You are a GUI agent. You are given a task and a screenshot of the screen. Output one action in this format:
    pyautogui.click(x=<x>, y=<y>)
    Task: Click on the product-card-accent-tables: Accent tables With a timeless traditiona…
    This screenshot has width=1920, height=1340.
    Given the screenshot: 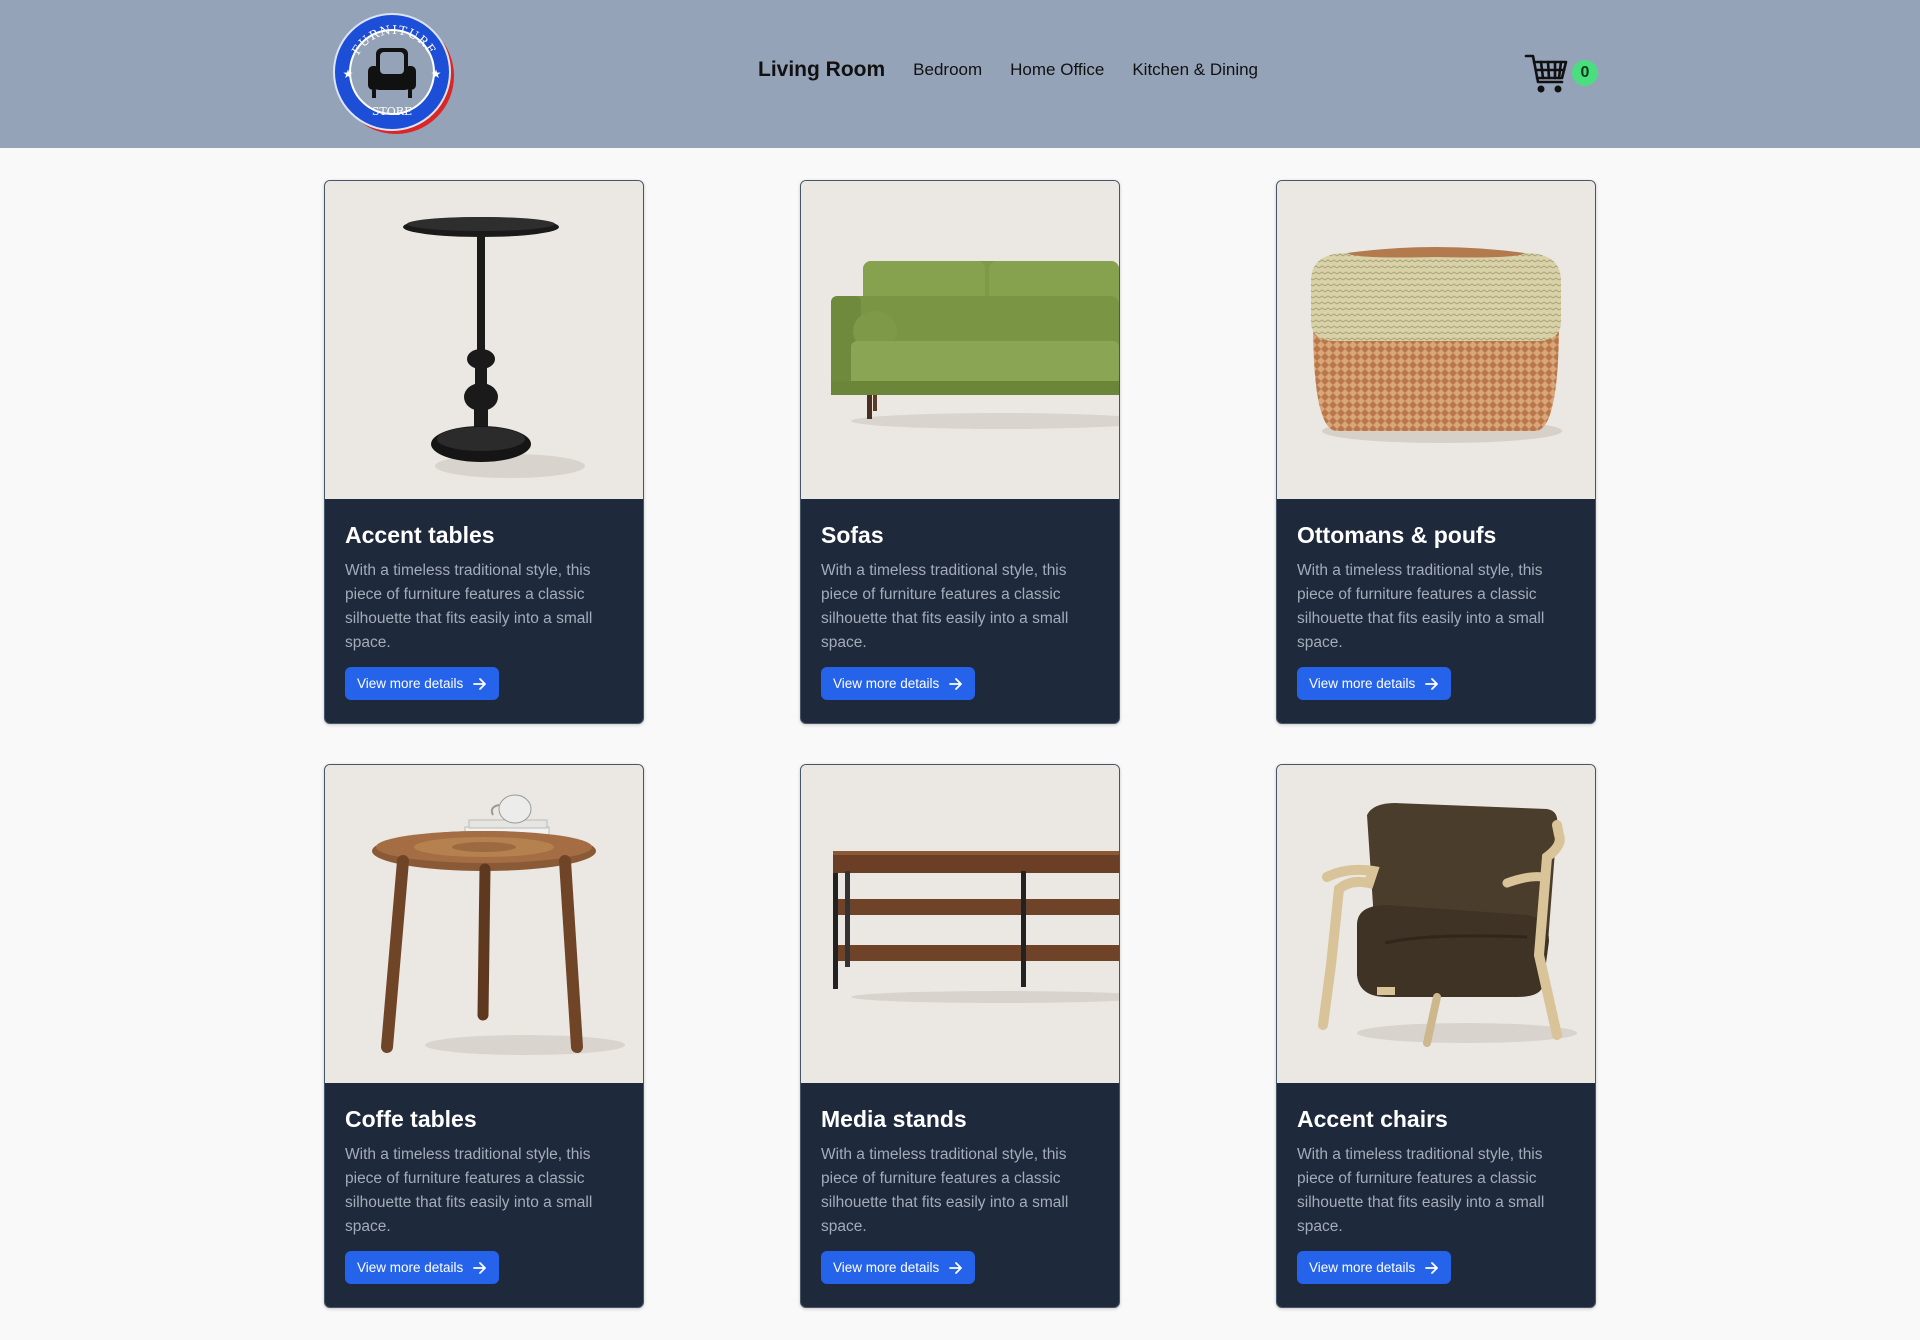 What is the action you would take?
    pyautogui.click(x=484, y=452)
    